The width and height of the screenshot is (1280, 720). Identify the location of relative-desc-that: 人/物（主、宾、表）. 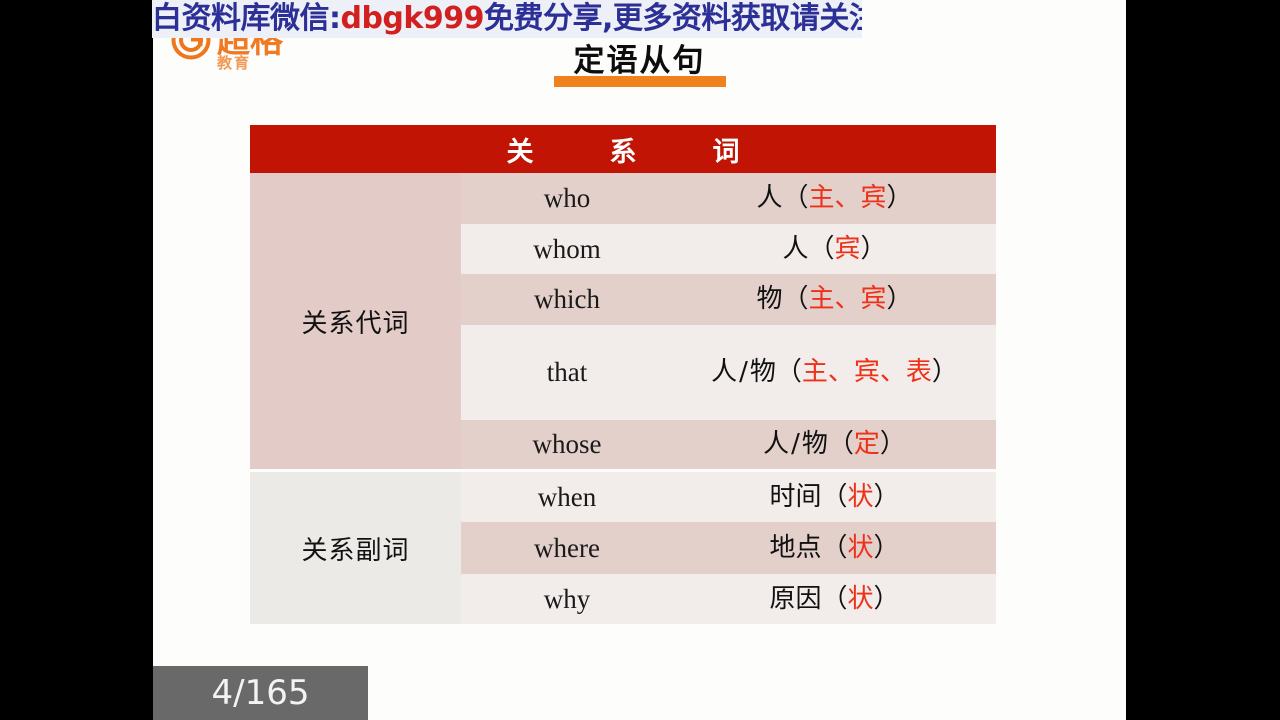
(835, 372).